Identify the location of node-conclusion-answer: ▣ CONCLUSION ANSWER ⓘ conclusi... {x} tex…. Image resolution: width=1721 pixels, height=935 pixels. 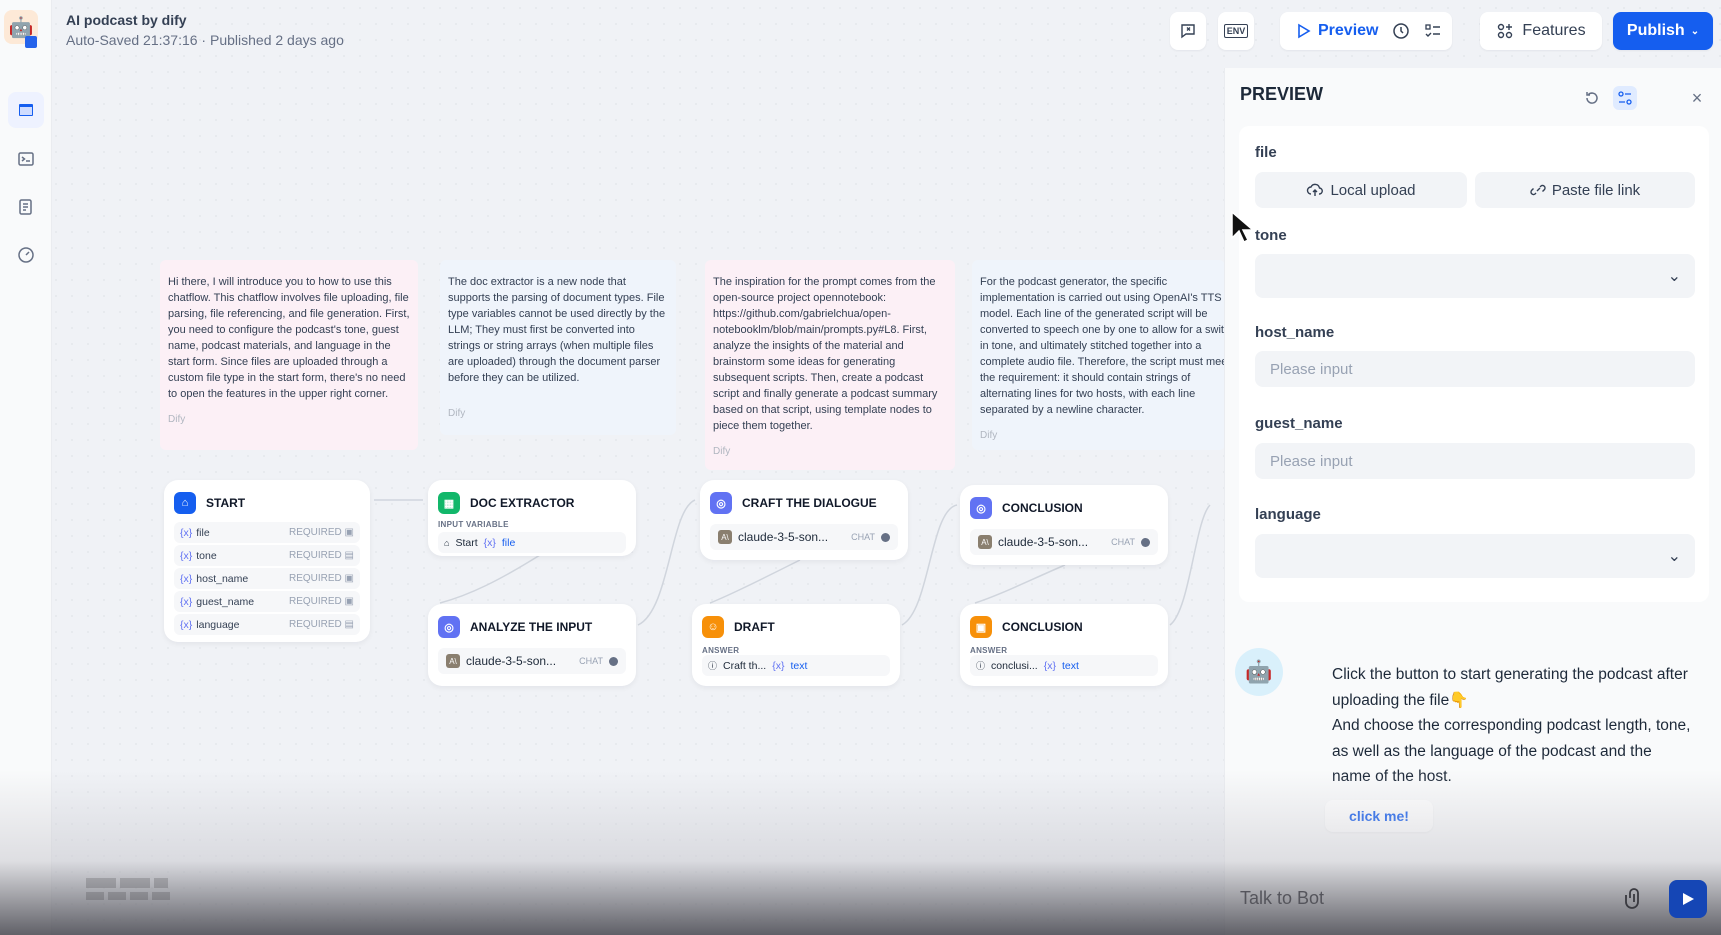
(1064, 645).